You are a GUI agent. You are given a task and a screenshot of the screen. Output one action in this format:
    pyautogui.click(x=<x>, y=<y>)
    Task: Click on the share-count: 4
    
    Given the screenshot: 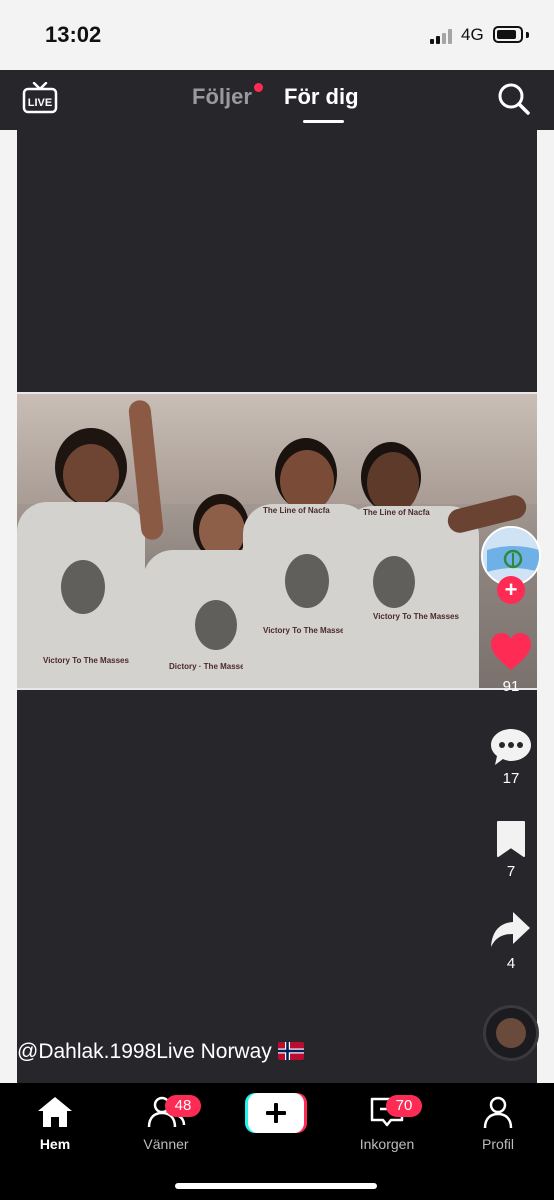 What is the action you would take?
    pyautogui.click(x=511, y=963)
    